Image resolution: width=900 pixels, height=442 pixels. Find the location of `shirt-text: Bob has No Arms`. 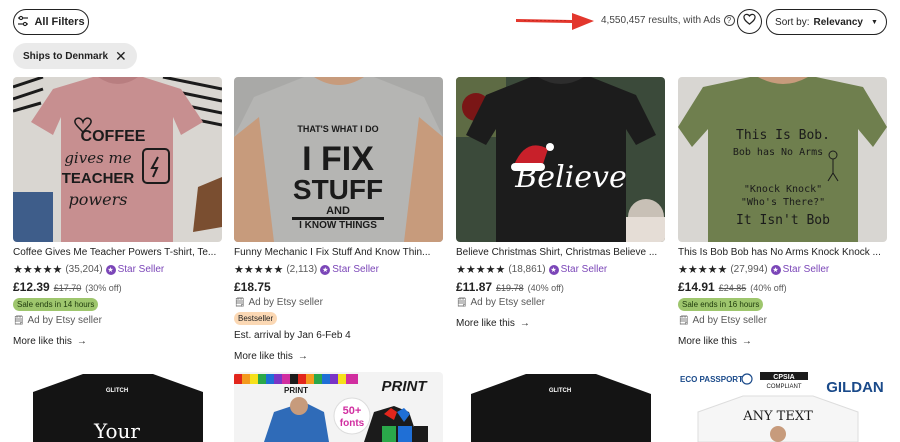

shirt-text: Bob has No Arms is located at coordinates (778, 152).